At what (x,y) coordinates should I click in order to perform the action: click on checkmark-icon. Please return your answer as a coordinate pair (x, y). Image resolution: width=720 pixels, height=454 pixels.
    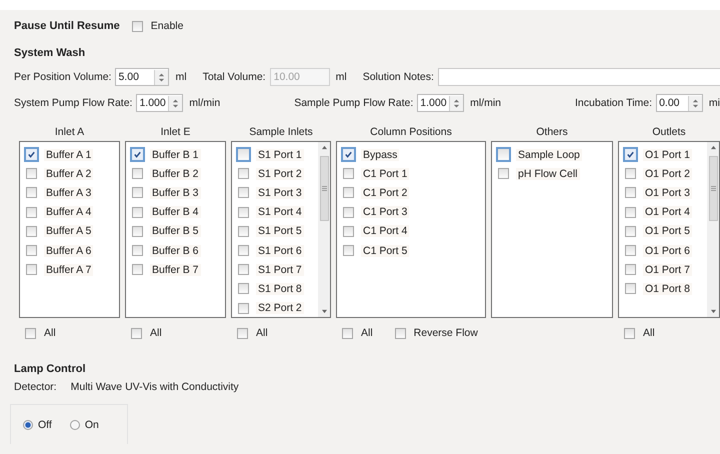
    Looking at the image, I should click on (348, 155).